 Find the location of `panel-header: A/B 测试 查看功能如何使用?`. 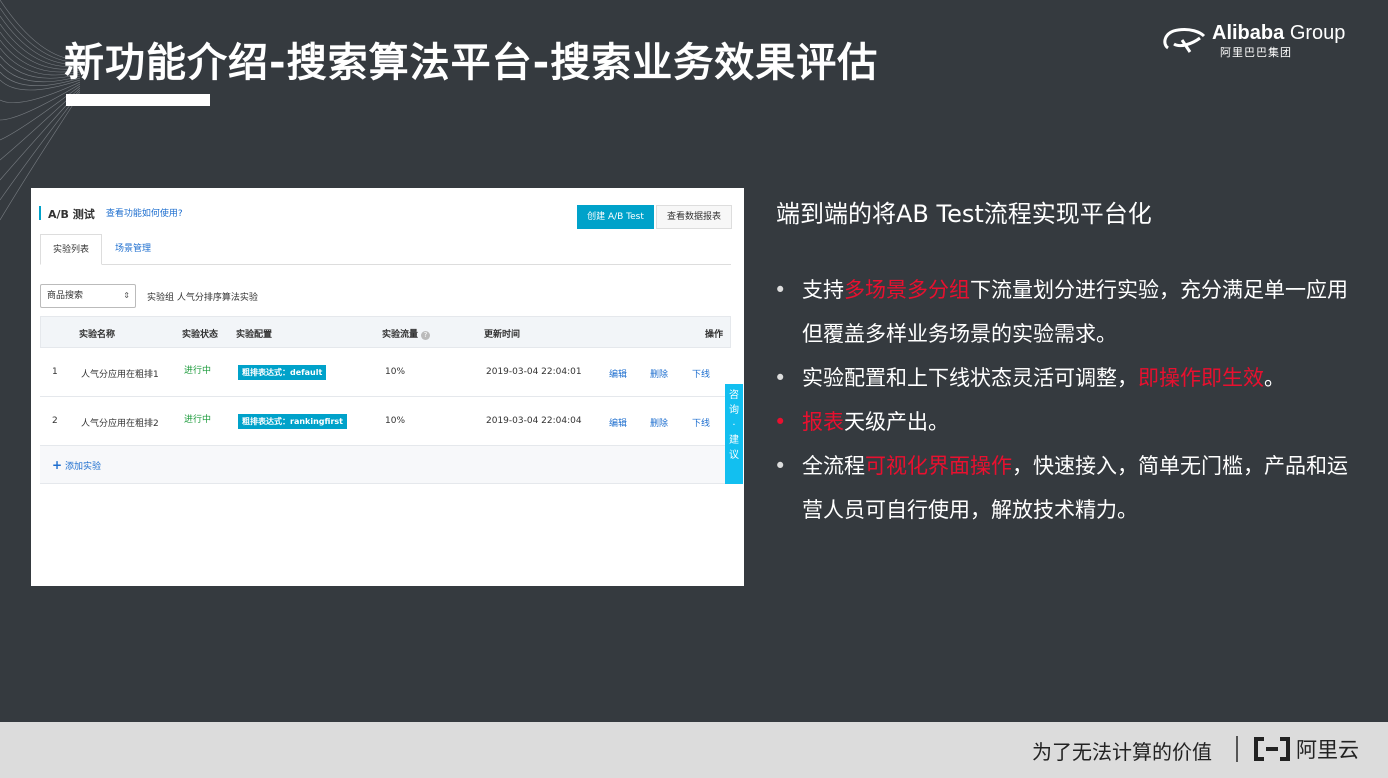

panel-header: A/B 测试 查看功能如何使用? is located at coordinates (111, 213).